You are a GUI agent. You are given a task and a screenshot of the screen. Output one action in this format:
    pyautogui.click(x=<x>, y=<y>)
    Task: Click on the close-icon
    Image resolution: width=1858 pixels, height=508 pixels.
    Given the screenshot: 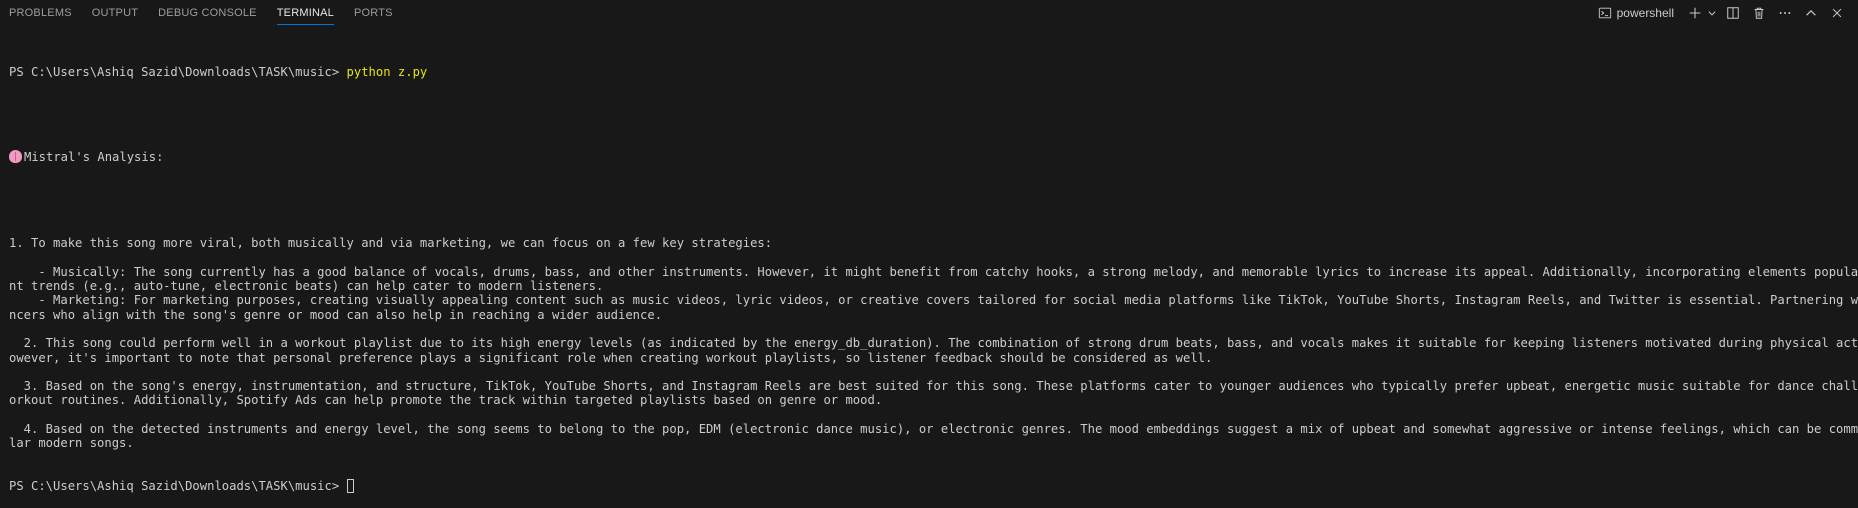 What is the action you would take?
    pyautogui.click(x=1837, y=13)
    